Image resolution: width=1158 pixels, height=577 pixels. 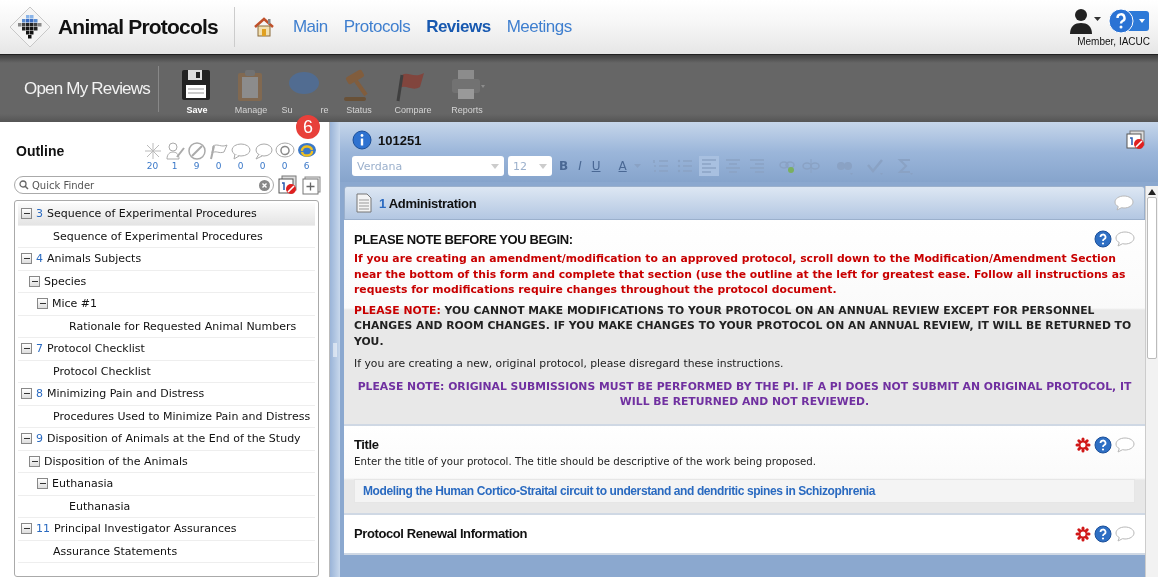 I want to click on notification-badge: 6, so click(x=308, y=127).